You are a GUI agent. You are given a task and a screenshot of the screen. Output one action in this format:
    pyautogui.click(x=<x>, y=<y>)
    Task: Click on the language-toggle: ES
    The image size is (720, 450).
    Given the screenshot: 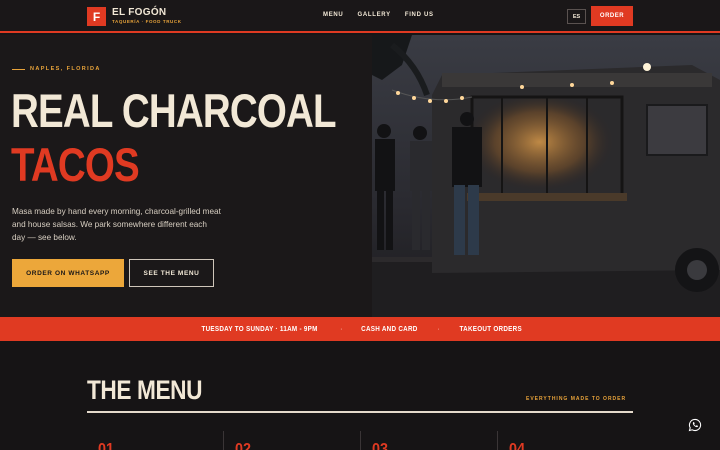 What is the action you would take?
    pyautogui.click(x=576, y=16)
    